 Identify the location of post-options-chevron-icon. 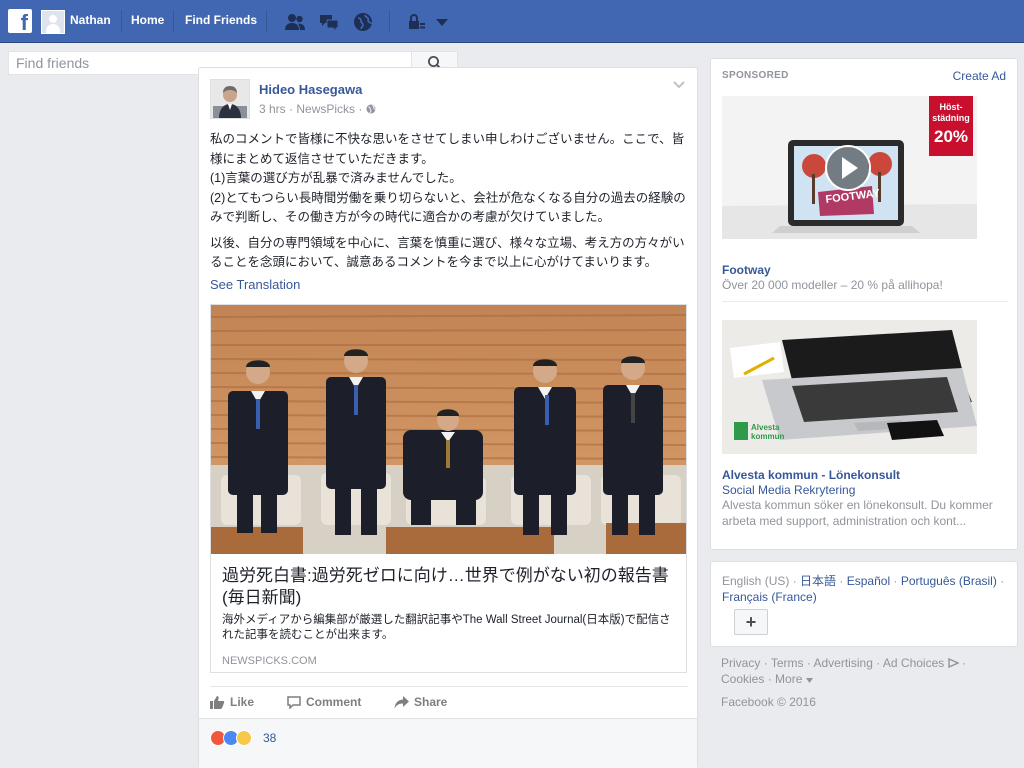
(679, 85).